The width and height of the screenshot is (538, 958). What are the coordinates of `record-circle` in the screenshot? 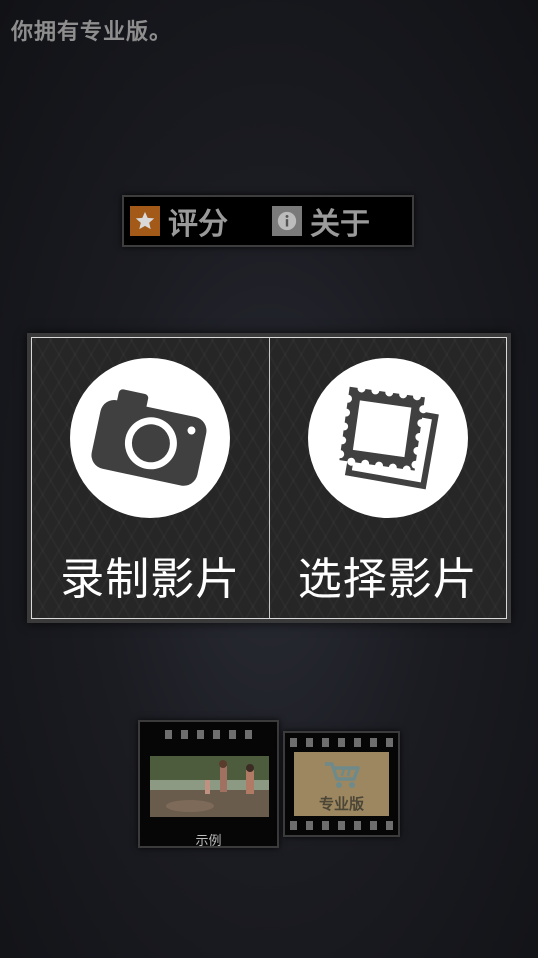 It's located at (150, 438).